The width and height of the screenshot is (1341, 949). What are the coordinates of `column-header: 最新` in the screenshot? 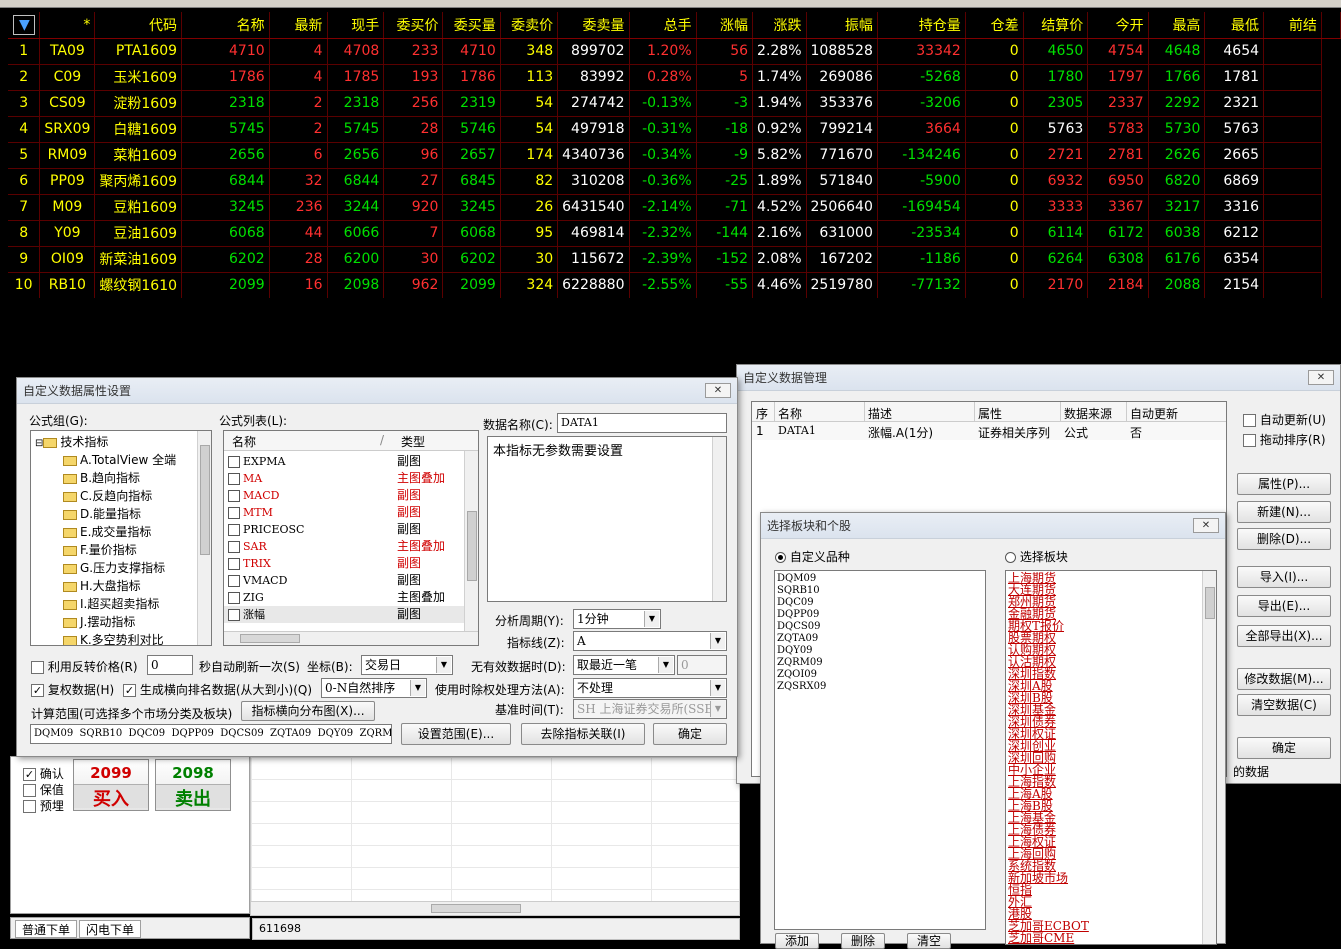 It's located at (298, 25).